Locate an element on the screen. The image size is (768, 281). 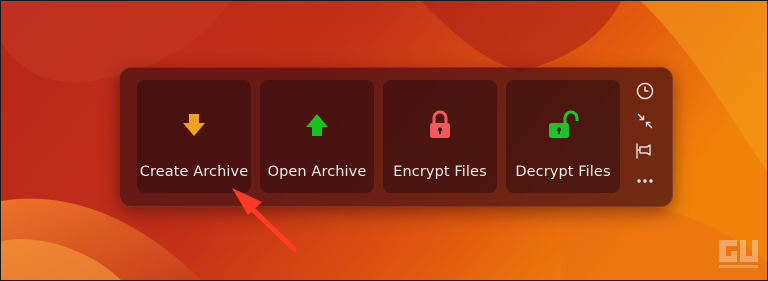
gadgets-to-use-logo is located at coordinates (738, 254).